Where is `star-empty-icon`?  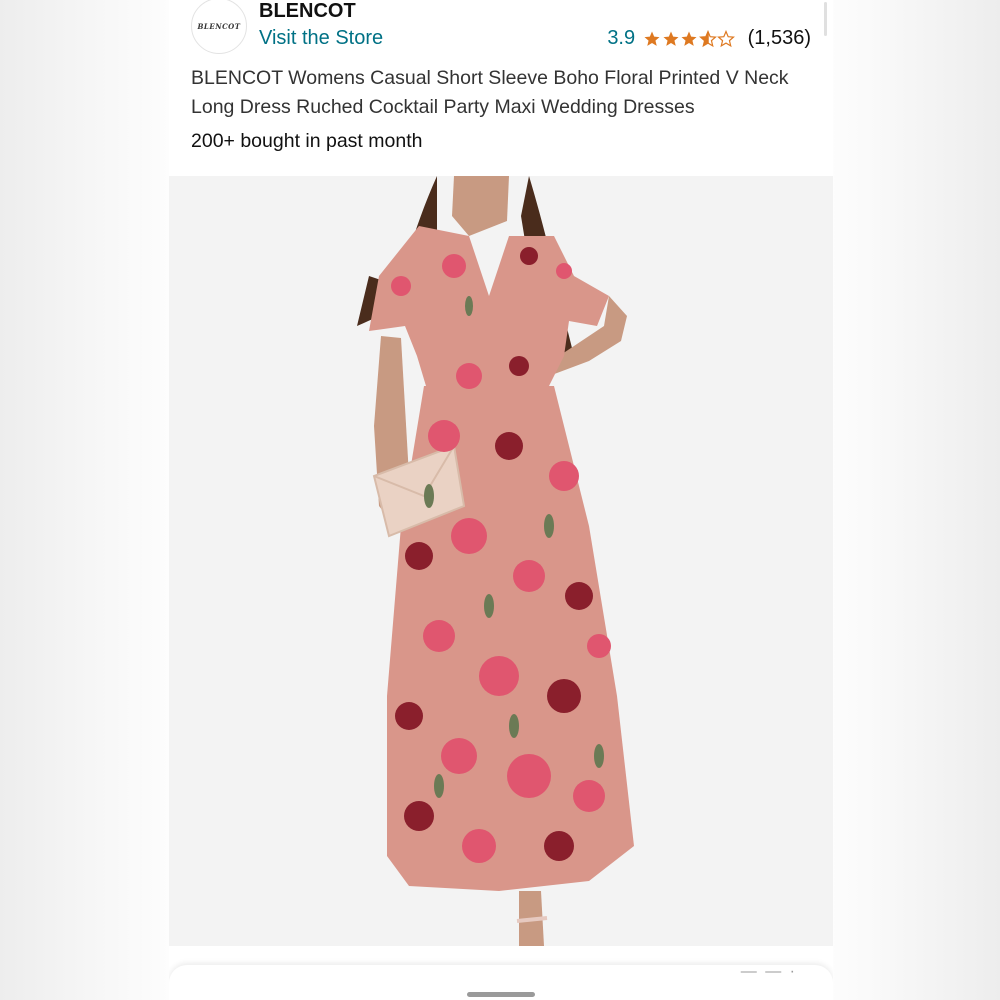
star-empty-icon is located at coordinates (726, 38).